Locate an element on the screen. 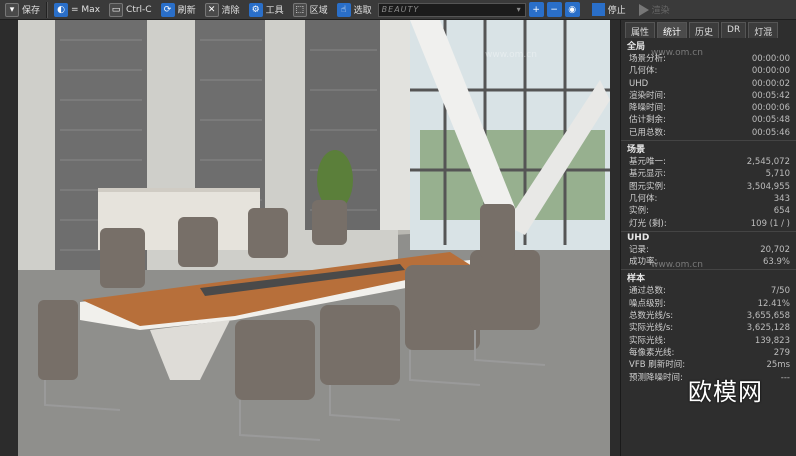 This screenshot has height=456, width=796. stat-value: --- is located at coordinates (785, 377).